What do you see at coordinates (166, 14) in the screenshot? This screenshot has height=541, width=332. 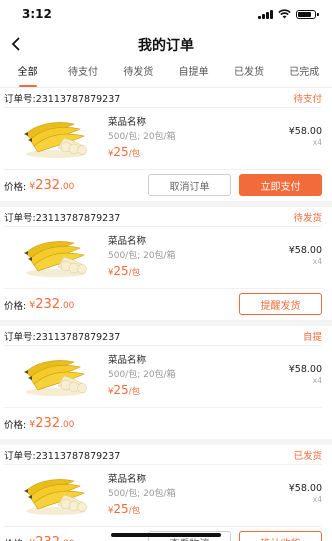 I see `status-bar: 3:12` at bounding box center [166, 14].